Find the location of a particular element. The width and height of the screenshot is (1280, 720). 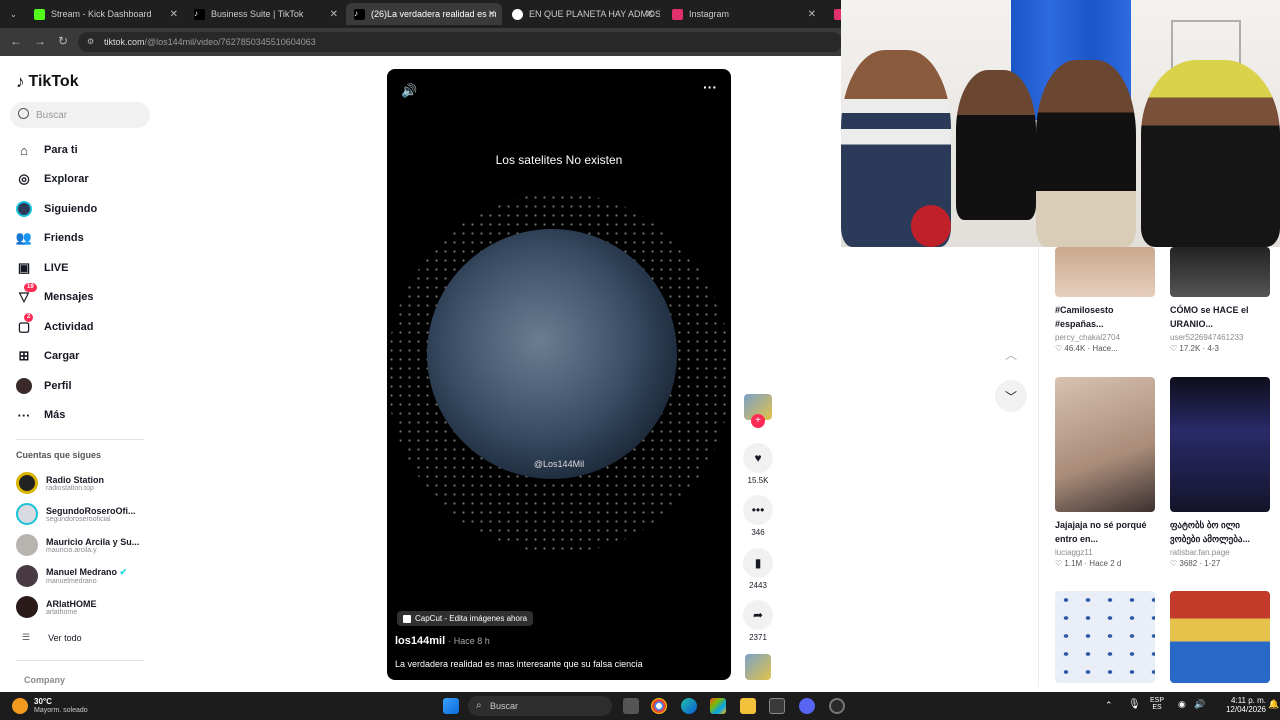

live-icon: ▣ is located at coordinates (24, 267).